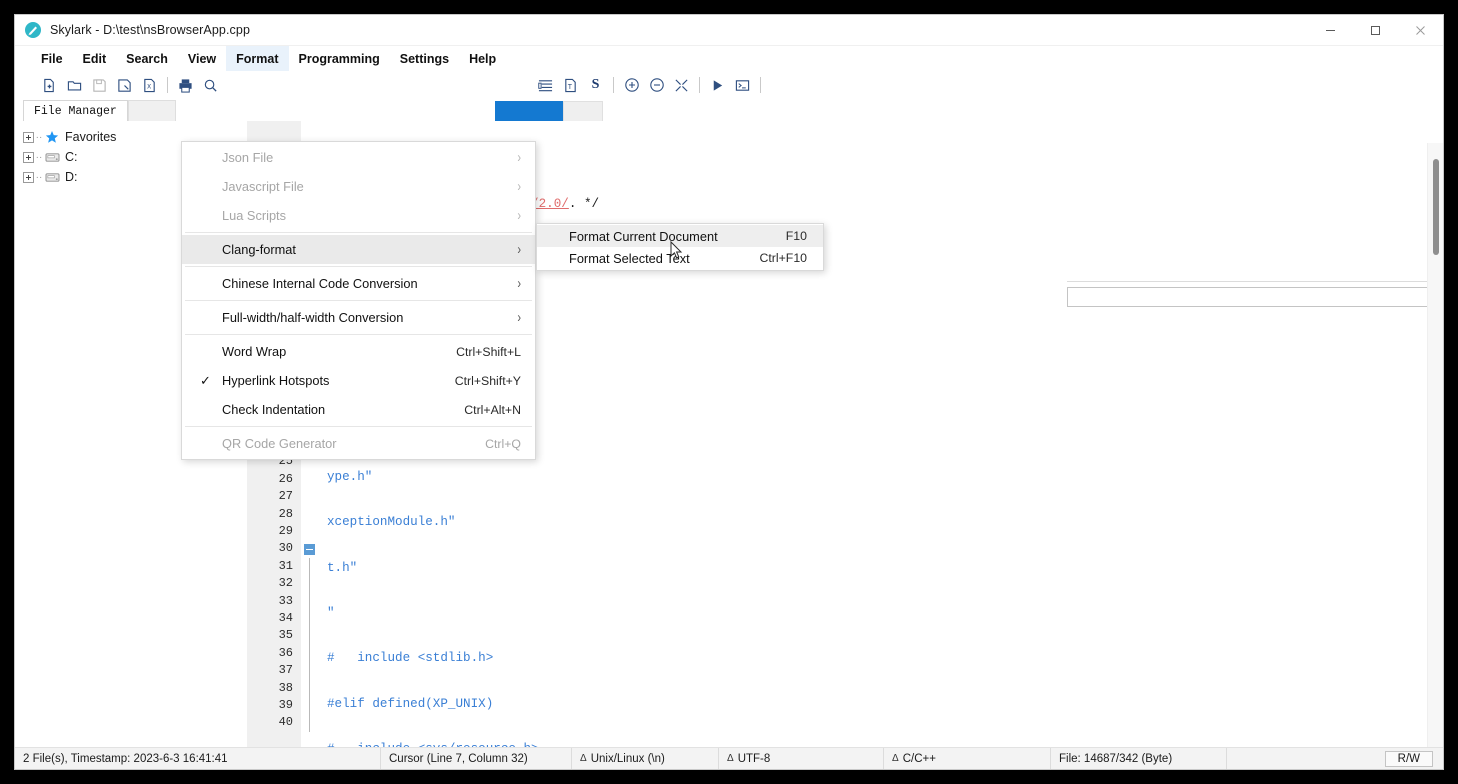  What do you see at coordinates (742, 85) in the screenshot?
I see `terminal-icon` at bounding box center [742, 85].